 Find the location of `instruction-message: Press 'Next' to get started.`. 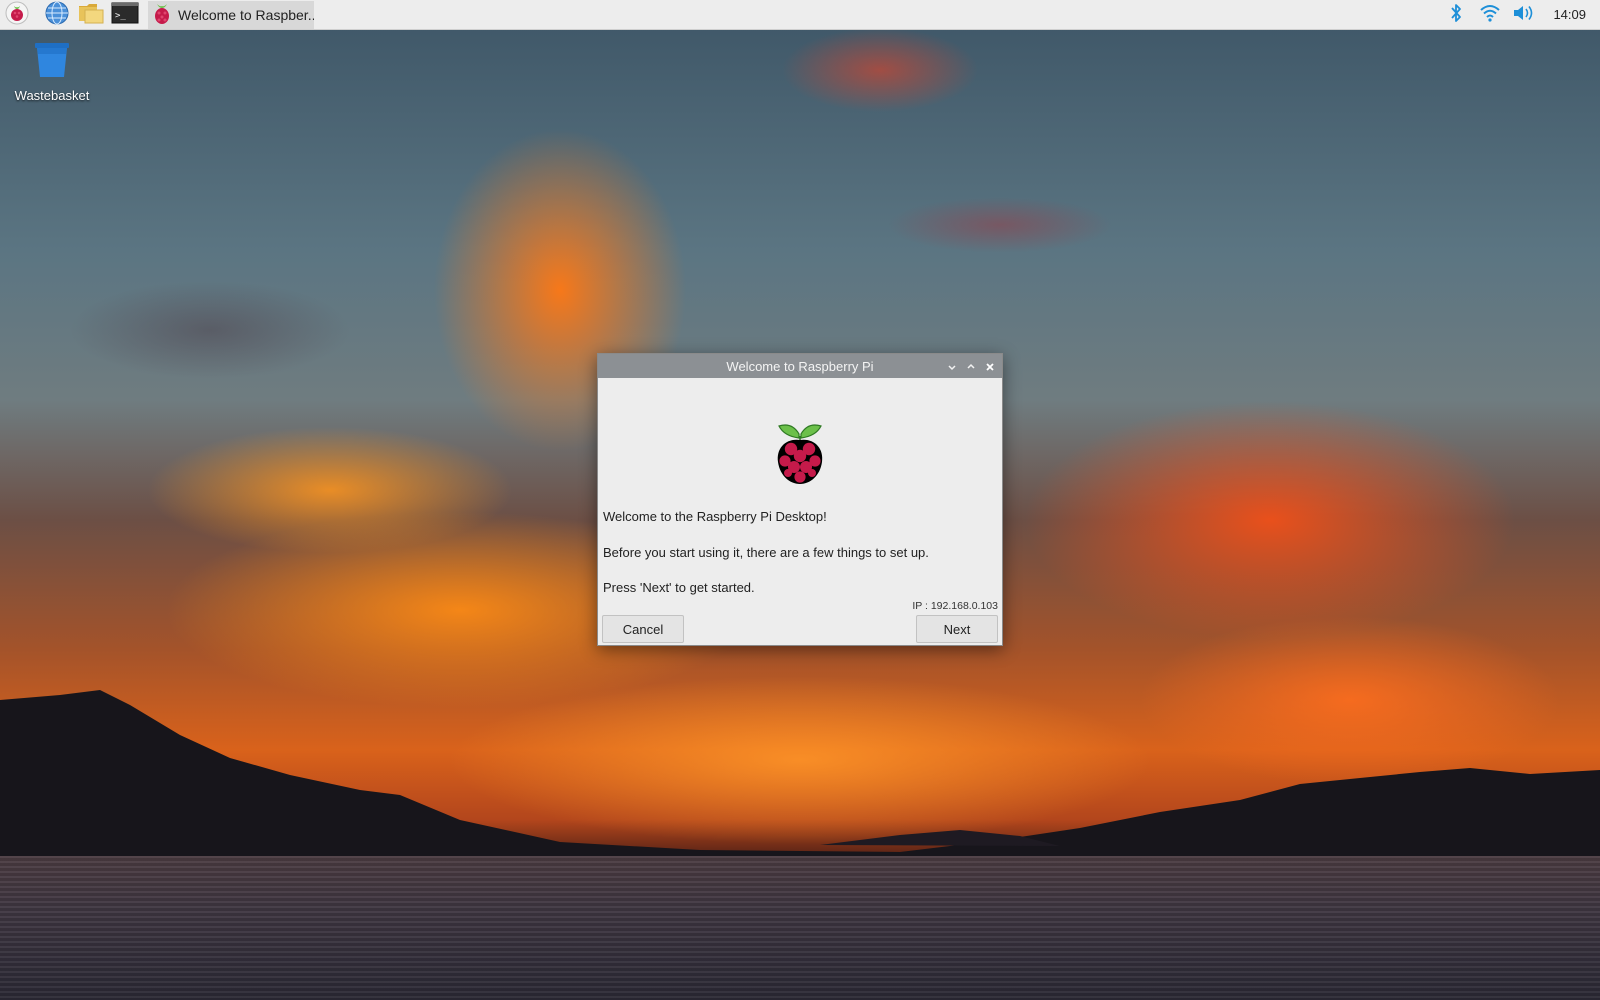

instruction-message: Press 'Next' to get started. is located at coordinates (679, 587).